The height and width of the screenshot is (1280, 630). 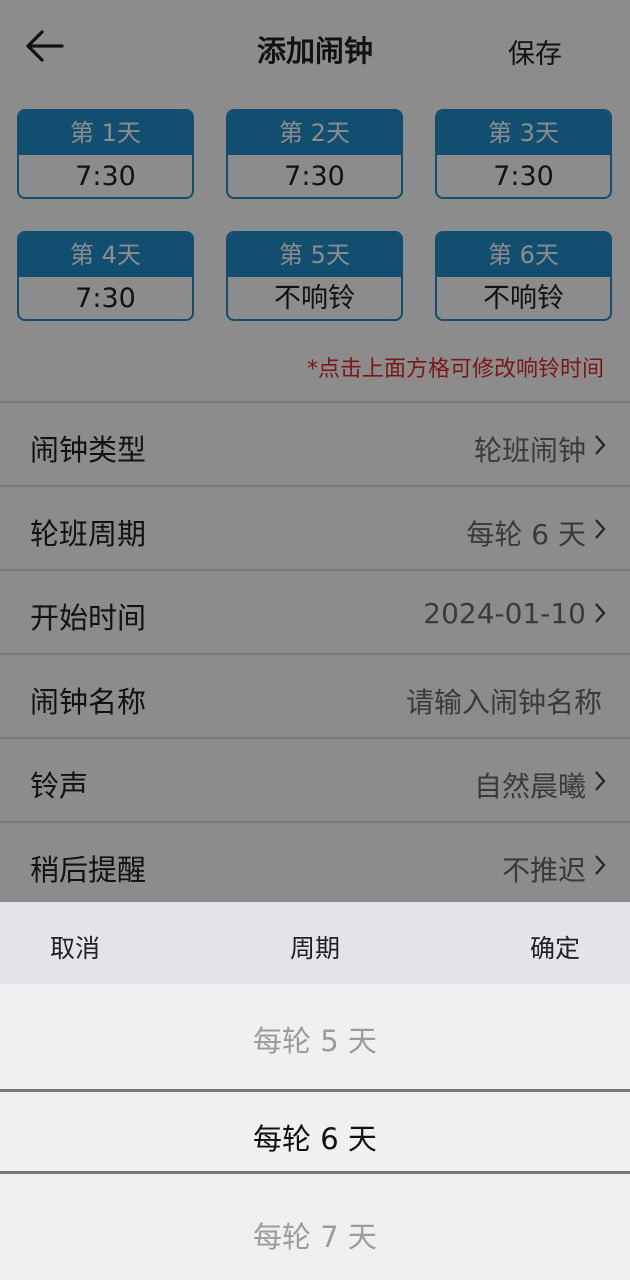 I want to click on picker-option-selected: 每轮 6 天, so click(x=315, y=1137).